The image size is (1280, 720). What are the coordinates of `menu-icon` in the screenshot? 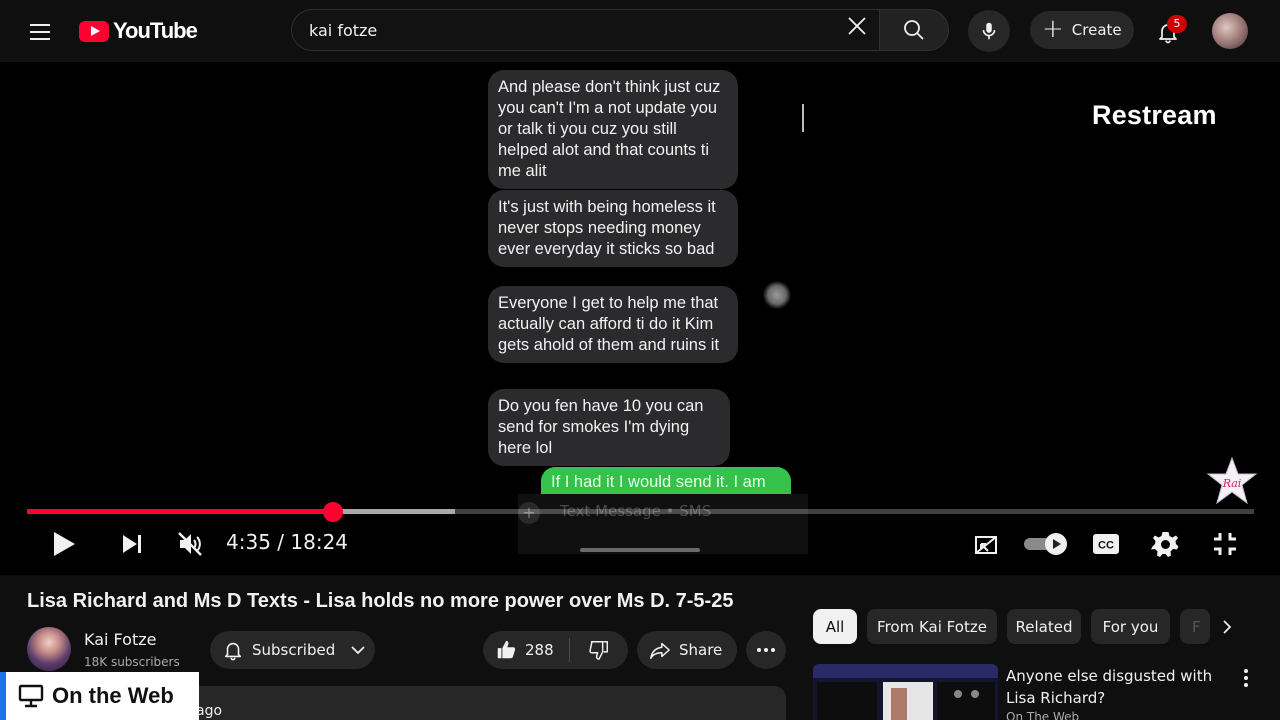 It's located at (40, 32).